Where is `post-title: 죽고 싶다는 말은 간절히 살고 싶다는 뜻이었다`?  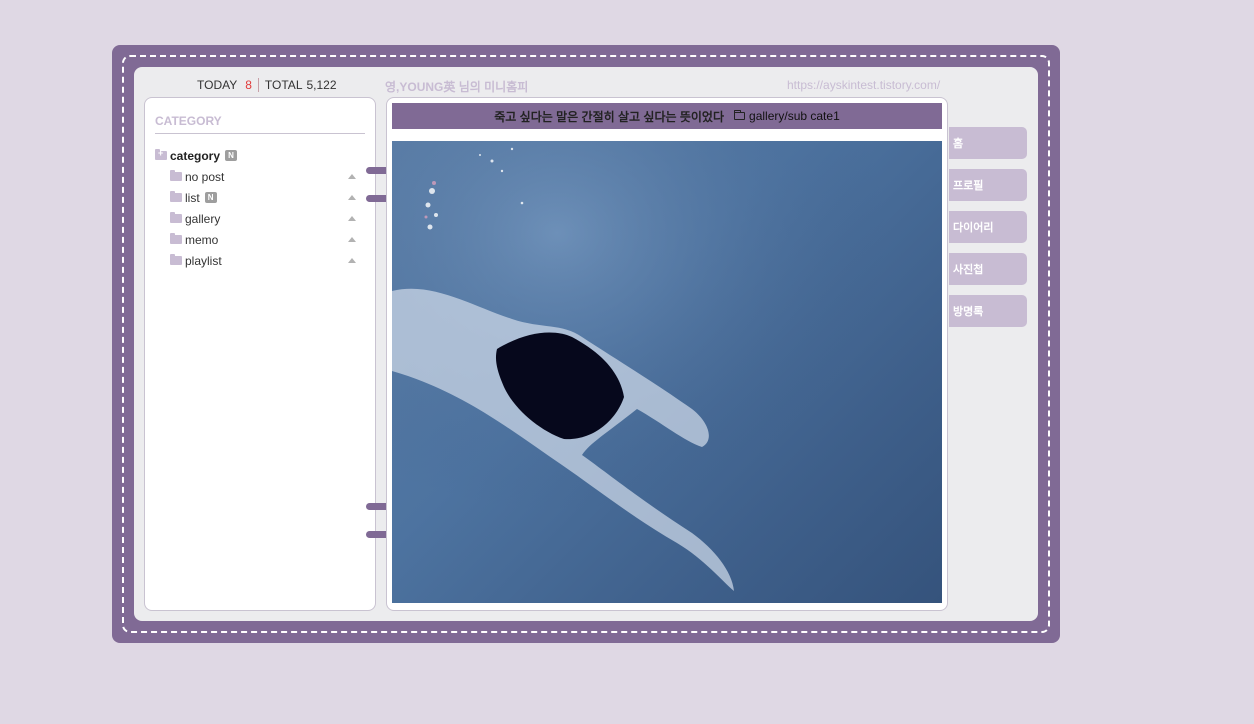 post-title: 죽고 싶다는 말은 간절히 살고 싶다는 뜻이었다 is located at coordinates (609, 116).